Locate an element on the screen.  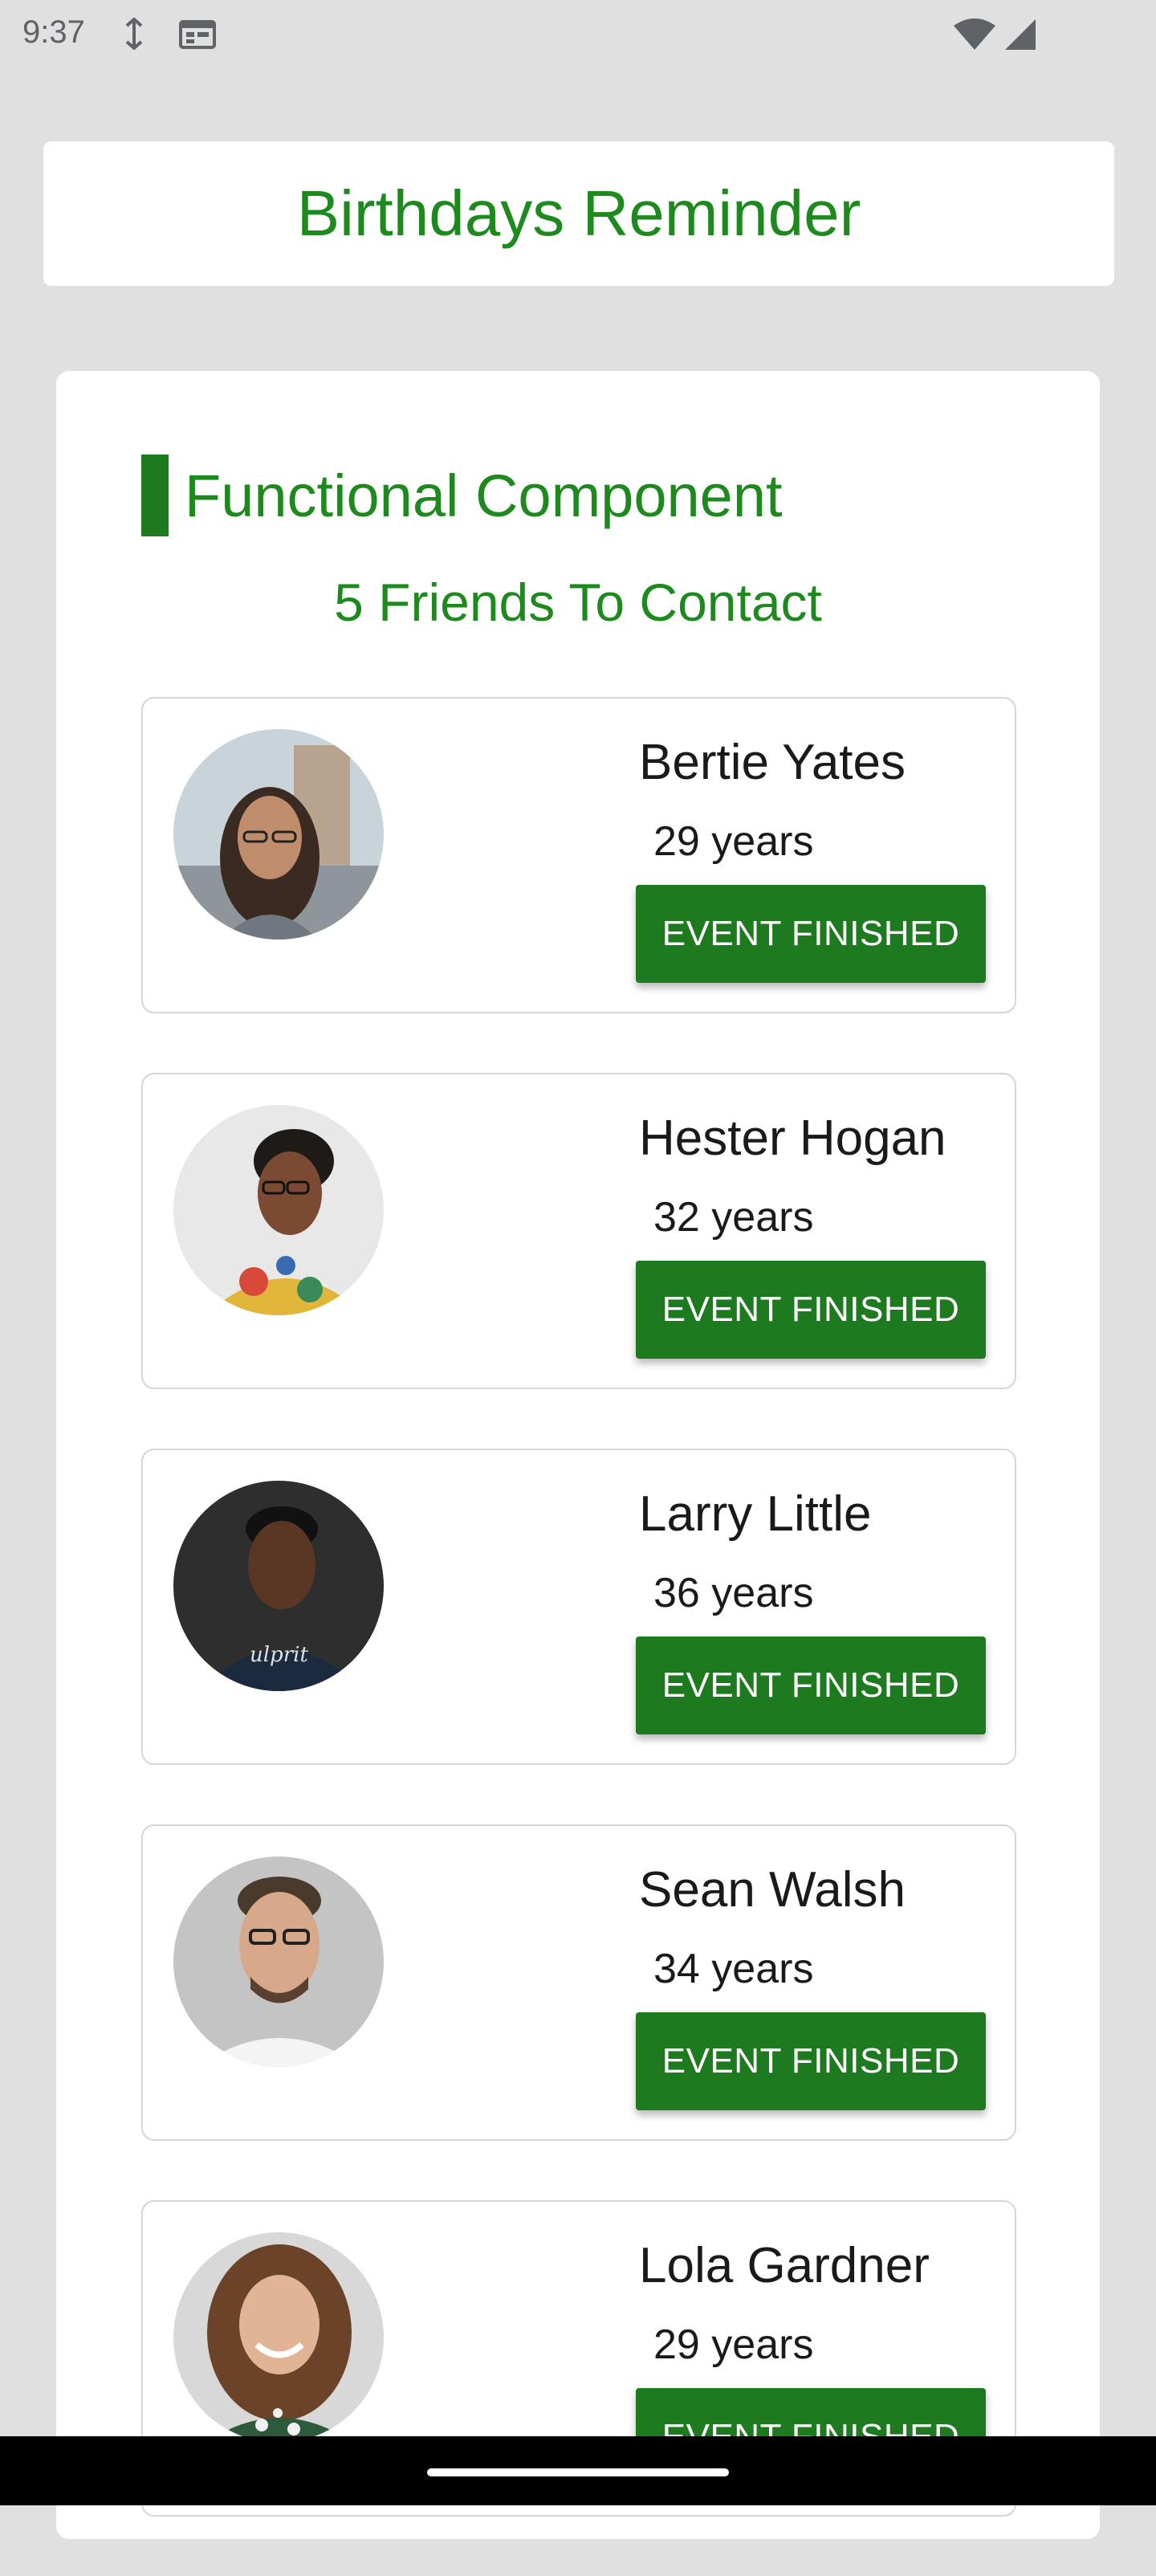
avatar: ulprit is located at coordinates (278, 1586).